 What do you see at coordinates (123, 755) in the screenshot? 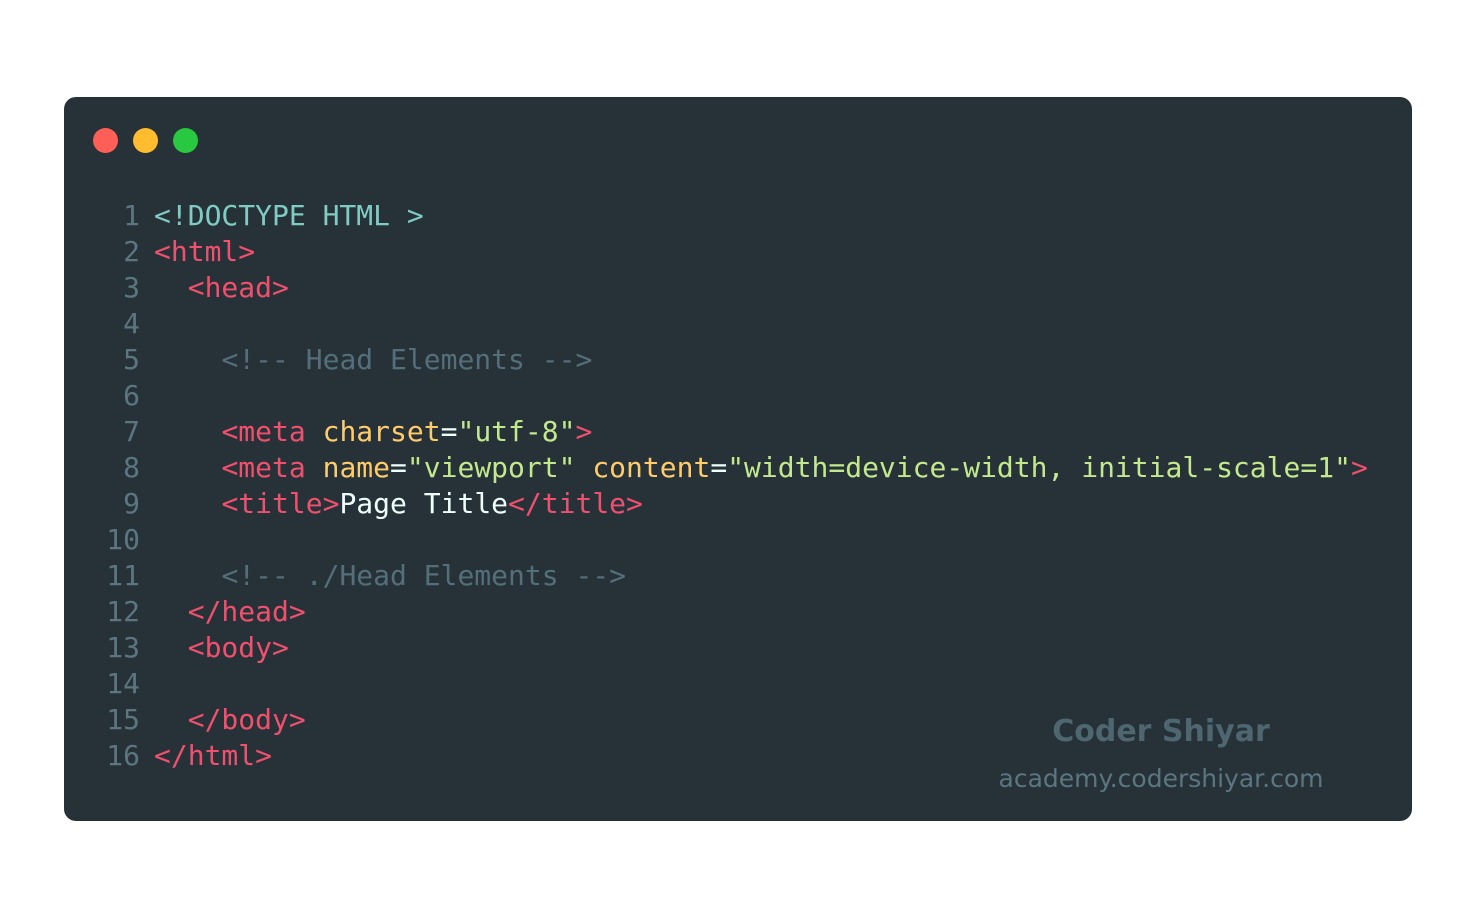
I see `line-number: 16` at bounding box center [123, 755].